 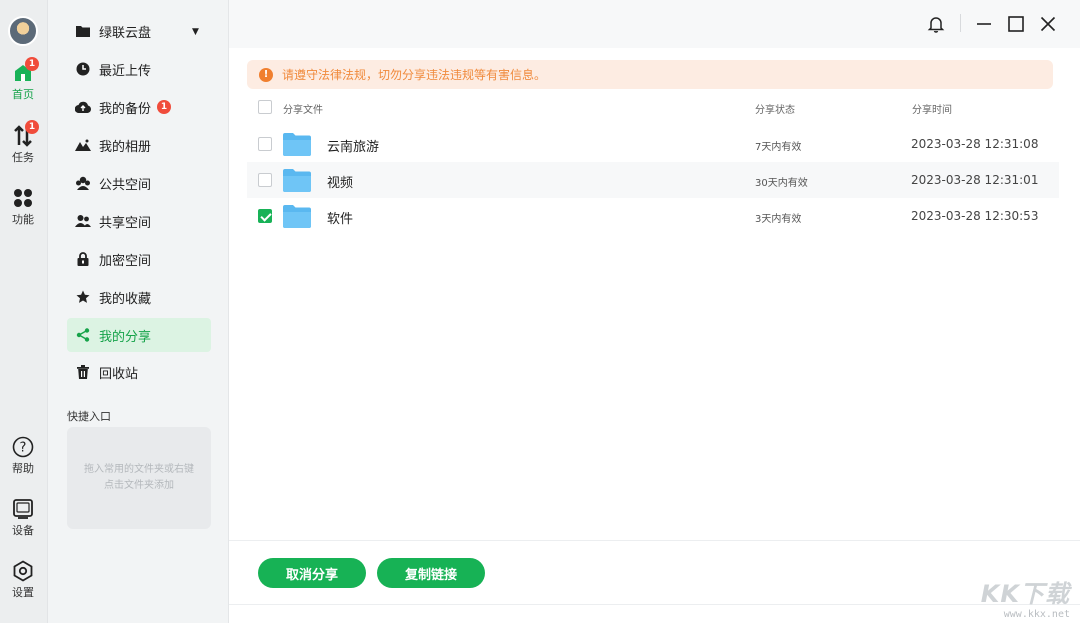 What do you see at coordinates (83, 372) in the screenshot?
I see `trash-icon` at bounding box center [83, 372].